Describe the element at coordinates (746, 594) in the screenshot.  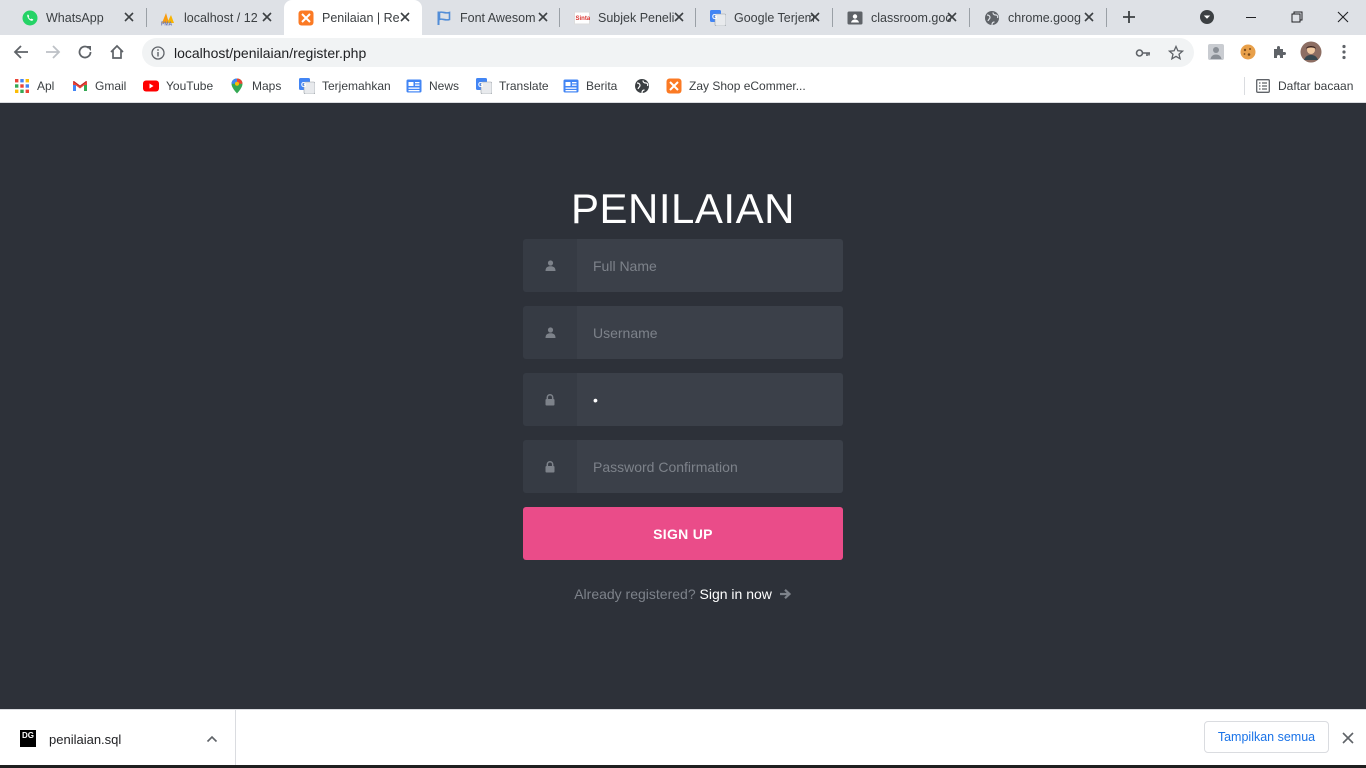
I see `sign-in-link: Sign in now` at that location.